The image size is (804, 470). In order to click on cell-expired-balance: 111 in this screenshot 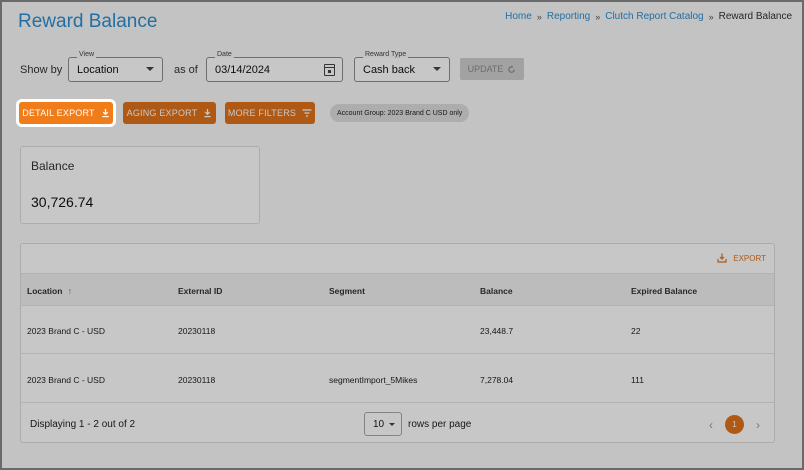, I will do `click(637, 380)`.